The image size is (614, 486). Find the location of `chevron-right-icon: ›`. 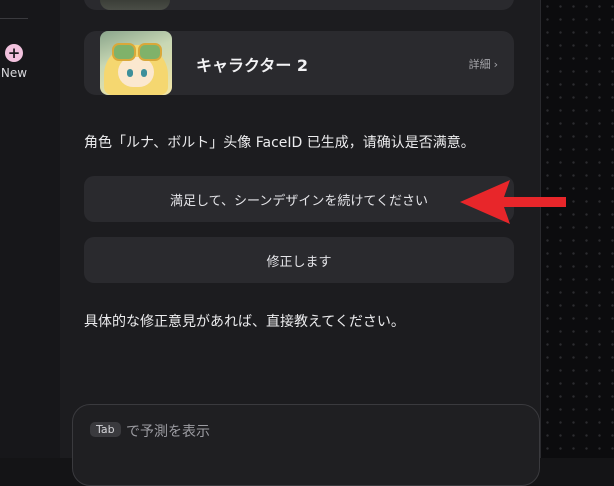

chevron-right-icon: › is located at coordinates (495, 64).